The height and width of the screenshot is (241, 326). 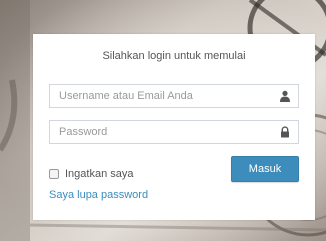 What do you see at coordinates (174, 56) in the screenshot?
I see `login-box-message: Silahkan login untuk memulai` at bounding box center [174, 56].